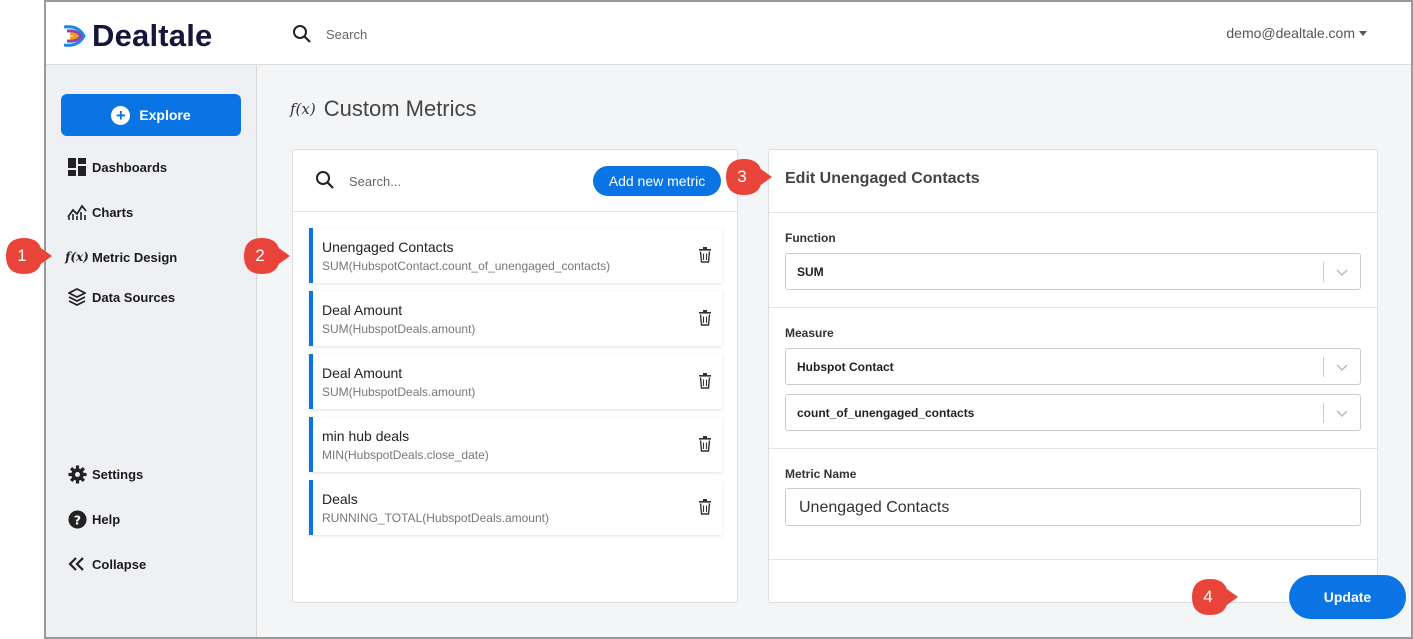  I want to click on sidebar-item-label: Help, so click(106, 519).